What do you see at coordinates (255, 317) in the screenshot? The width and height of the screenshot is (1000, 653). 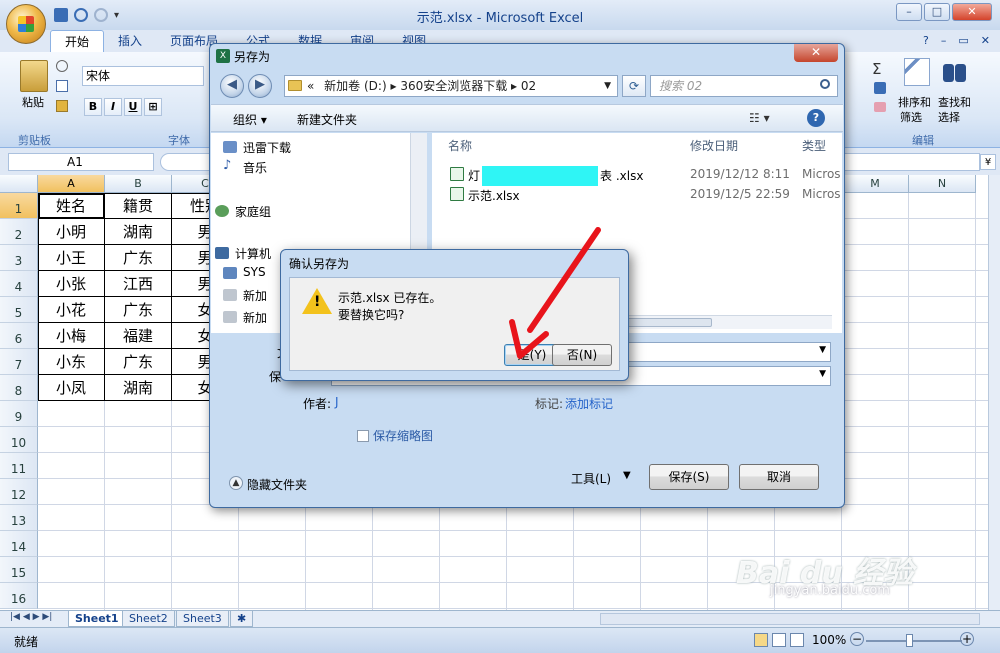 I see `nav-item-drive-2: 新加` at bounding box center [255, 317].